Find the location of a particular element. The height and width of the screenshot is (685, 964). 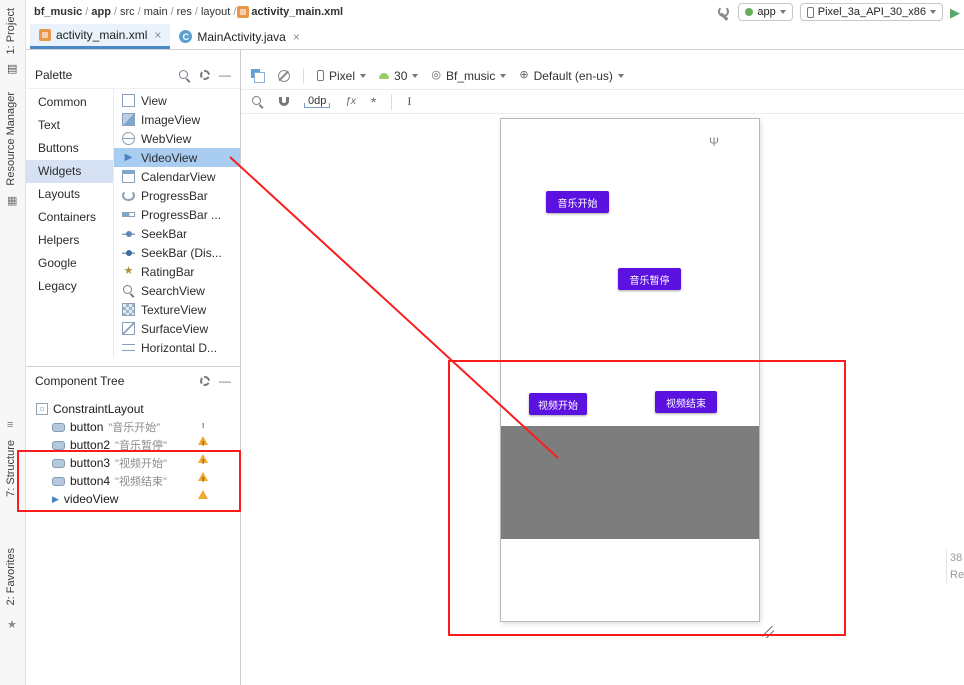

palette-category-layouts: Layouts is located at coordinates (69, 194).